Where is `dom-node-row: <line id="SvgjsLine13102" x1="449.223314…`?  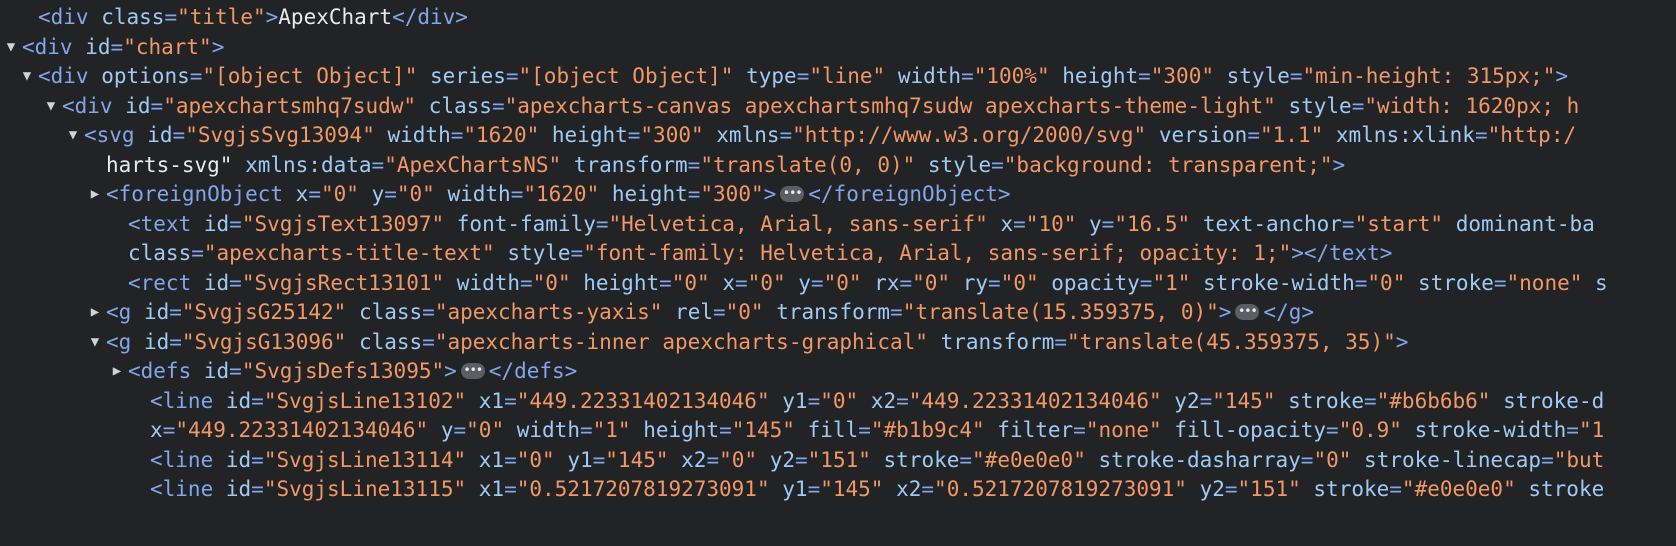 dom-node-row: <line id="SvgjsLine13102" x1="449.223314… is located at coordinates (838, 402).